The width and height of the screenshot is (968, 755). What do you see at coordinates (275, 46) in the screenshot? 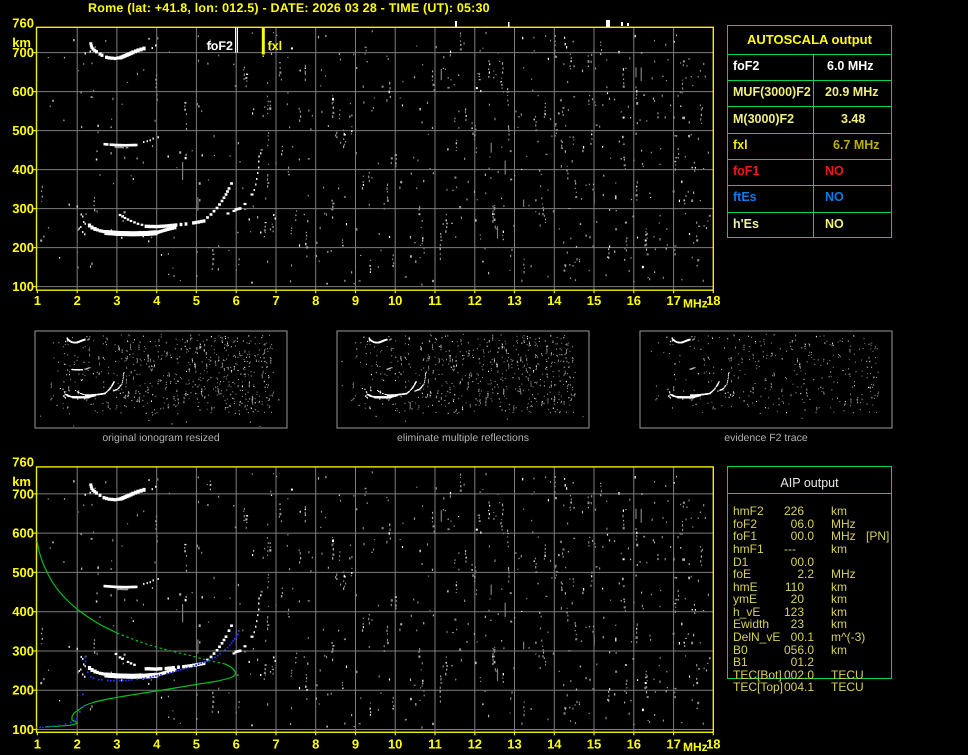
I see `svg-text: fxl` at bounding box center [275, 46].